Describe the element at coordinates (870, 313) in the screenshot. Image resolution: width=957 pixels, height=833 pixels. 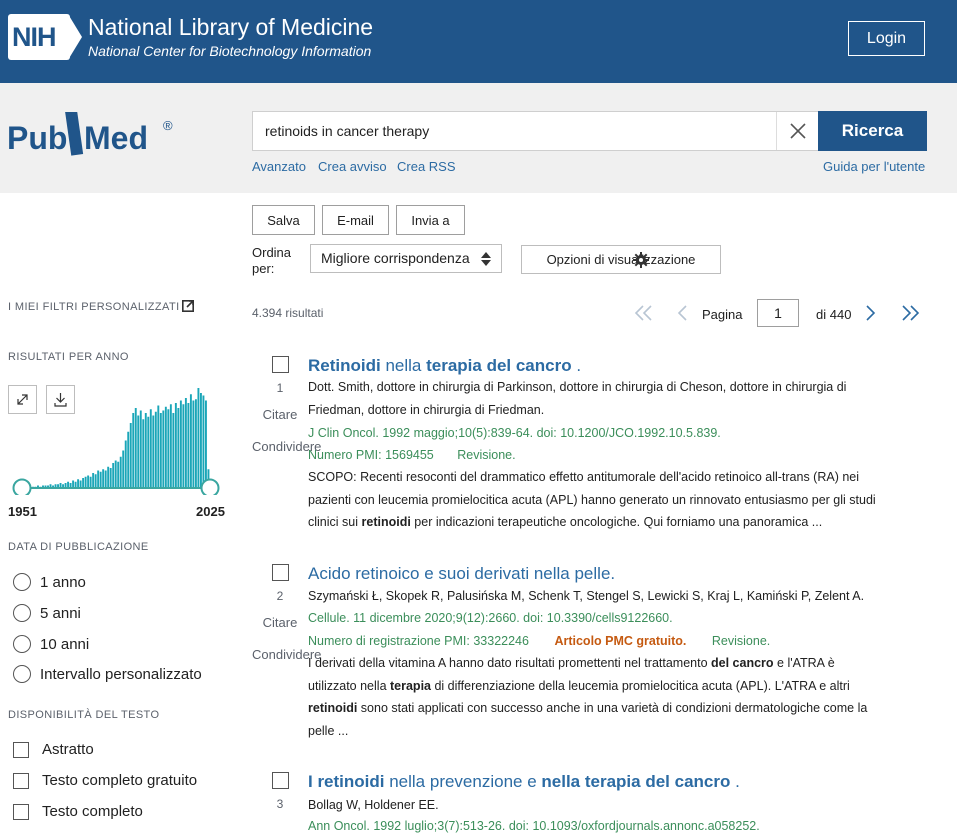
I see `next-page-icon` at that location.